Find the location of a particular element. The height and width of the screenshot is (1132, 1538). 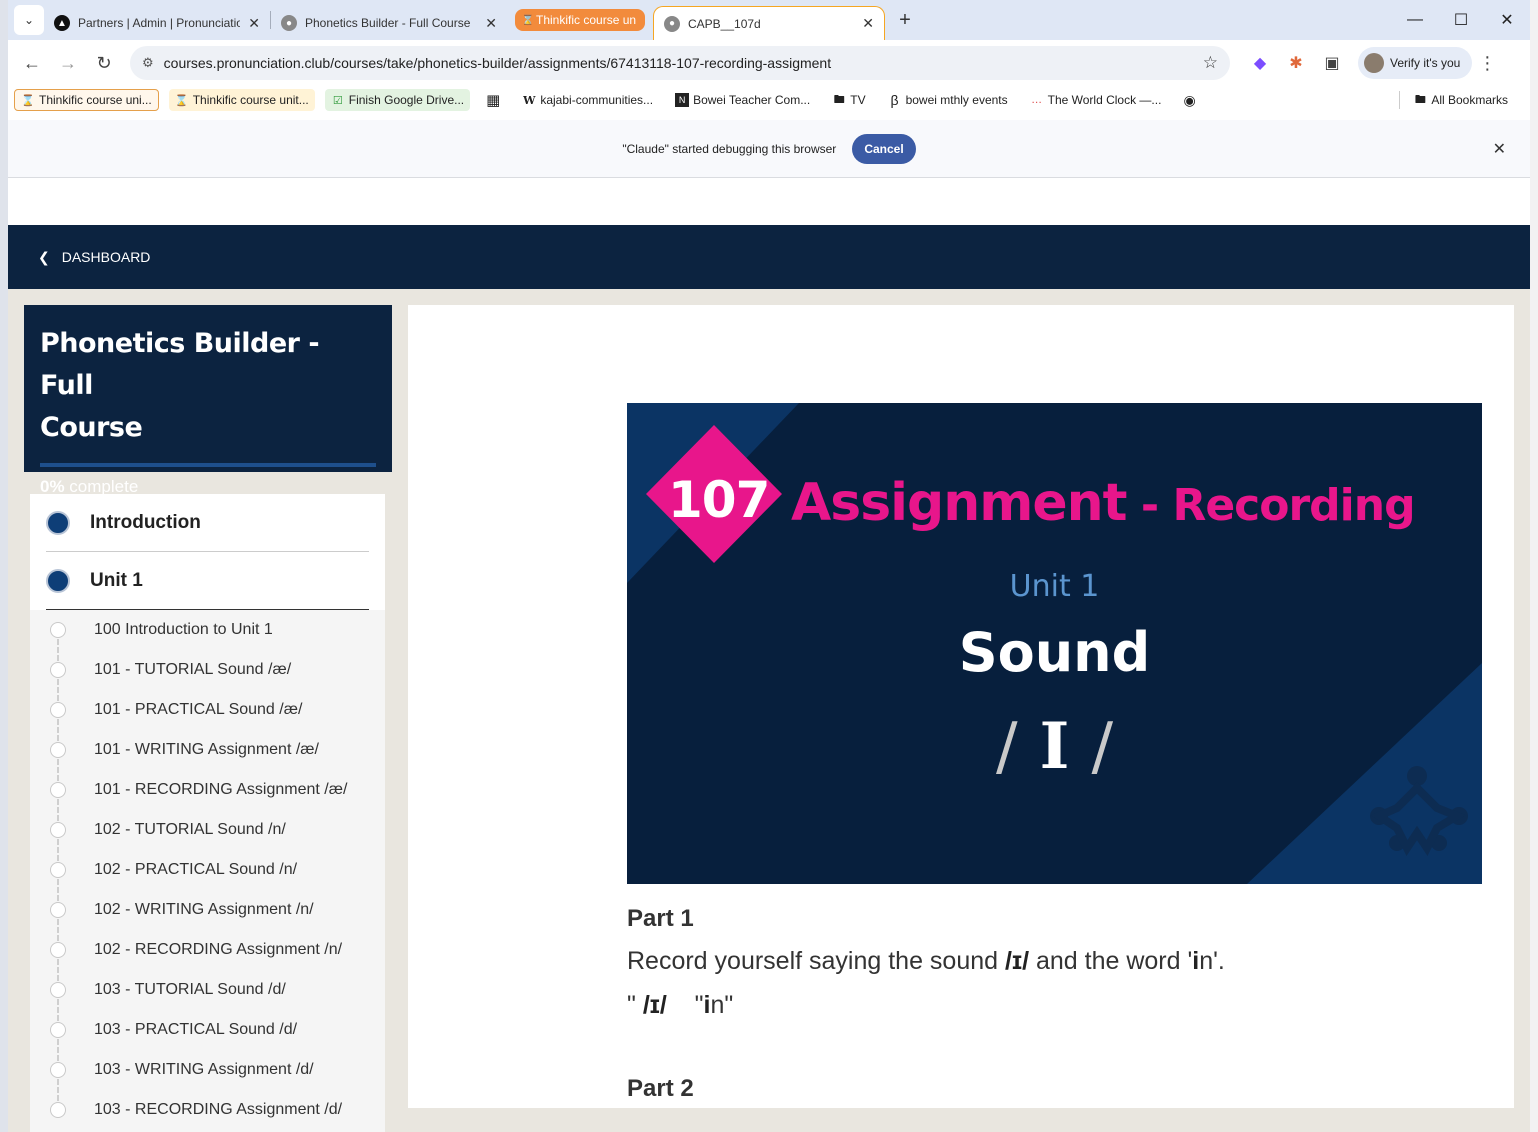

bookmark-star-icon: ☆ is located at coordinates (1210, 63).